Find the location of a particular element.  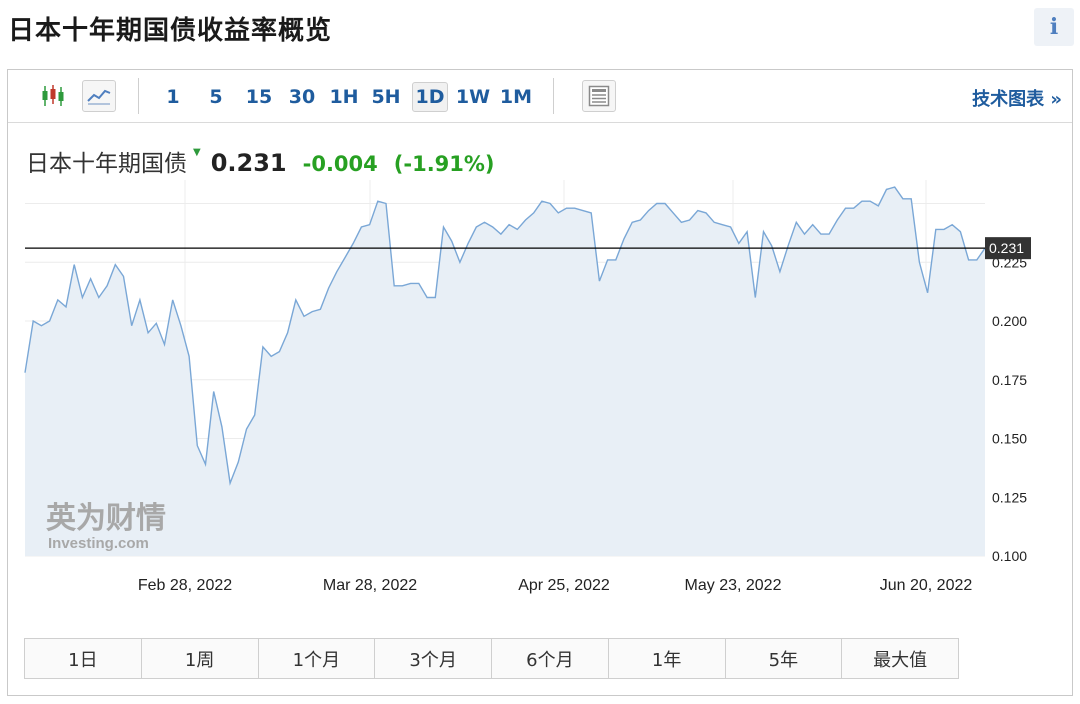

y-tick-label: 0.150 is located at coordinates (1009, 439).